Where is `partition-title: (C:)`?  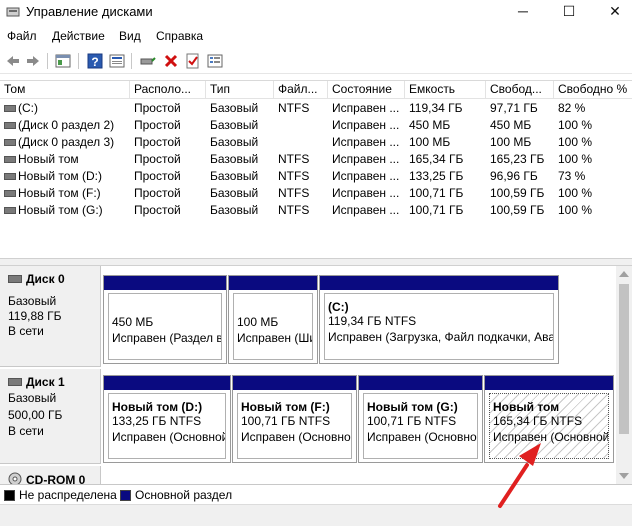 partition-title: (C:) is located at coordinates (338, 307).